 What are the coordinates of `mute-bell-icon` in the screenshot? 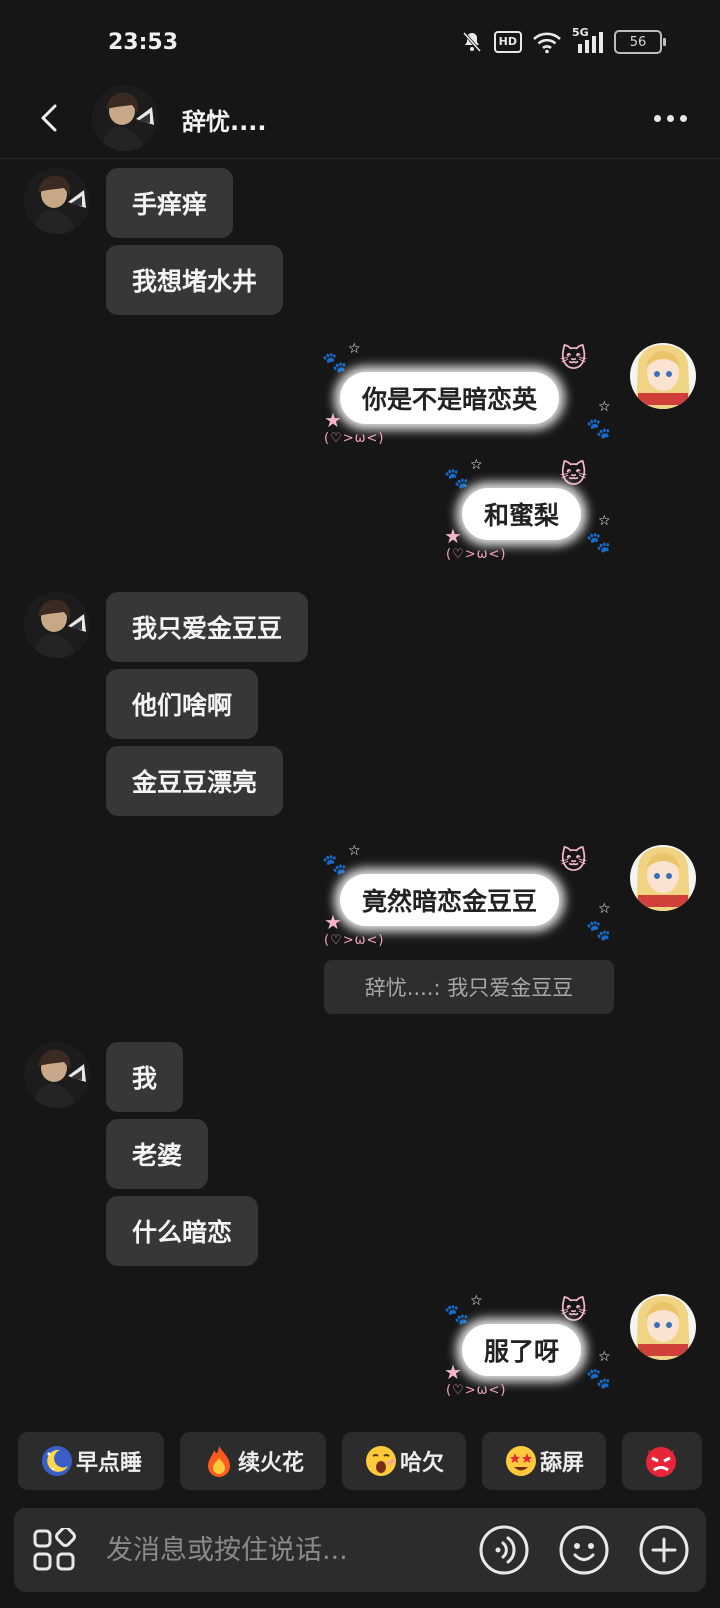 It's located at (472, 42).